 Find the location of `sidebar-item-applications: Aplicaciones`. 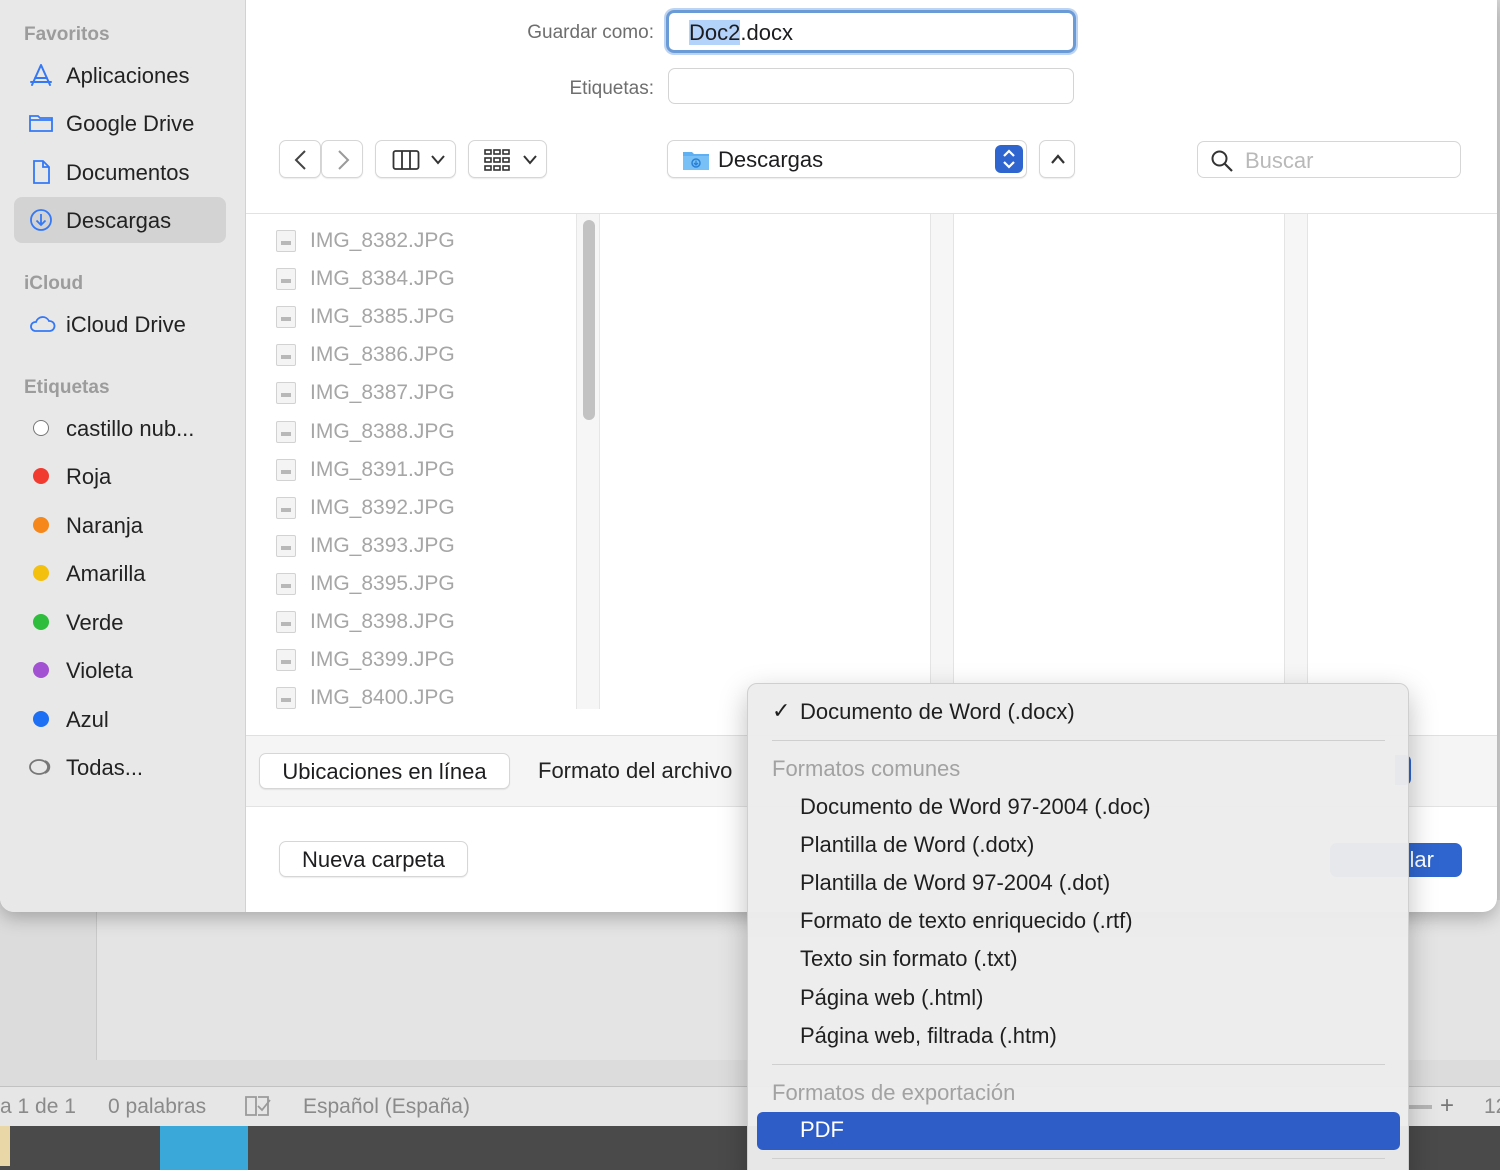

sidebar-item-applications: Aplicaciones is located at coordinates (120, 75).